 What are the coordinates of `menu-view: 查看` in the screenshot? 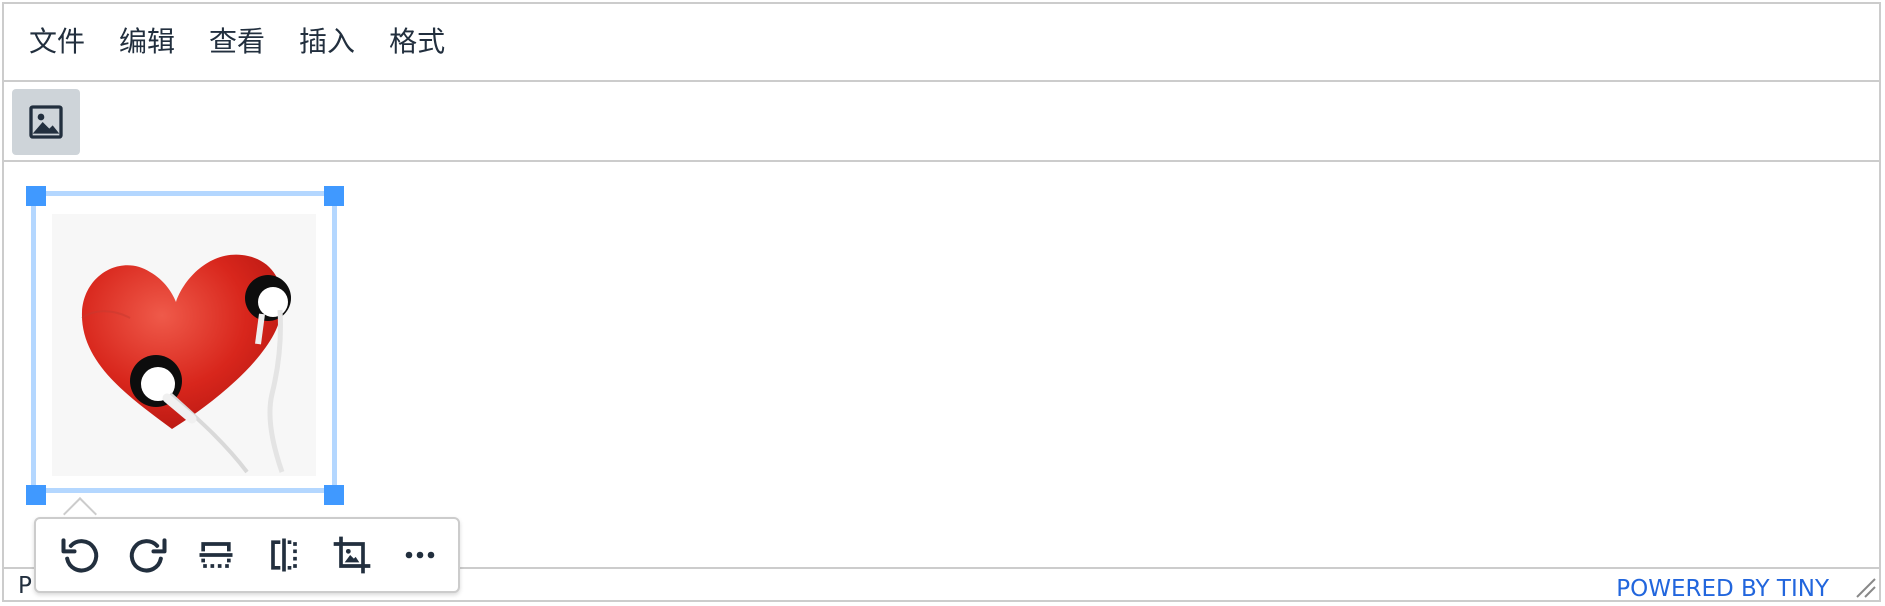 It's located at (237, 42).